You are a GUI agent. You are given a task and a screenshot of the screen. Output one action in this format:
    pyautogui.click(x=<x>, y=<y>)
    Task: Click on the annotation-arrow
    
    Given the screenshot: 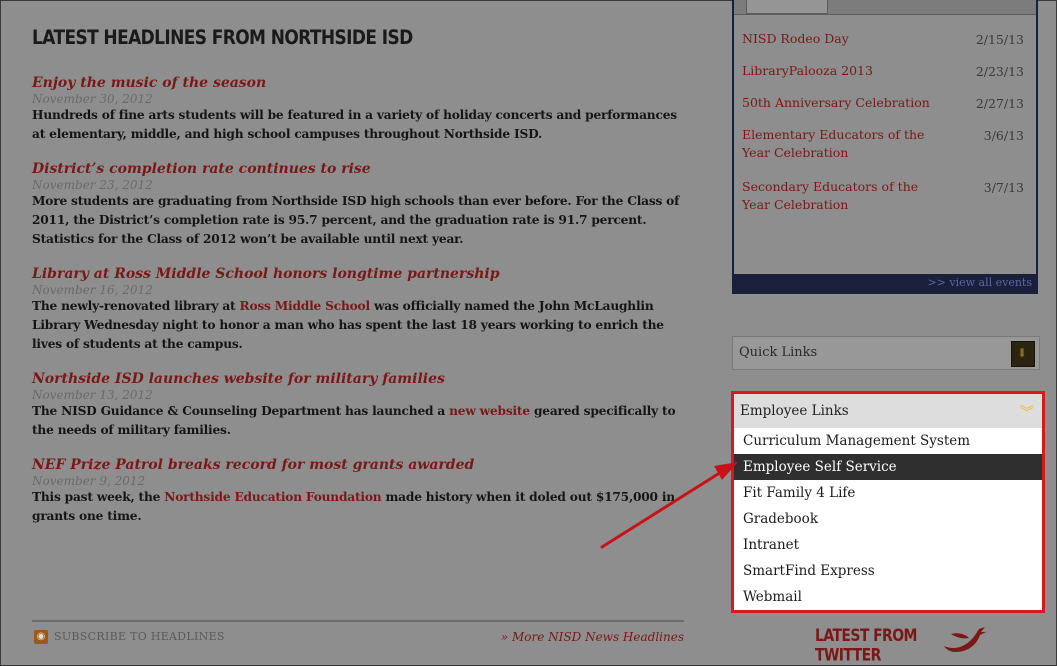 What is the action you would take?
    pyautogui.click(x=669, y=505)
    